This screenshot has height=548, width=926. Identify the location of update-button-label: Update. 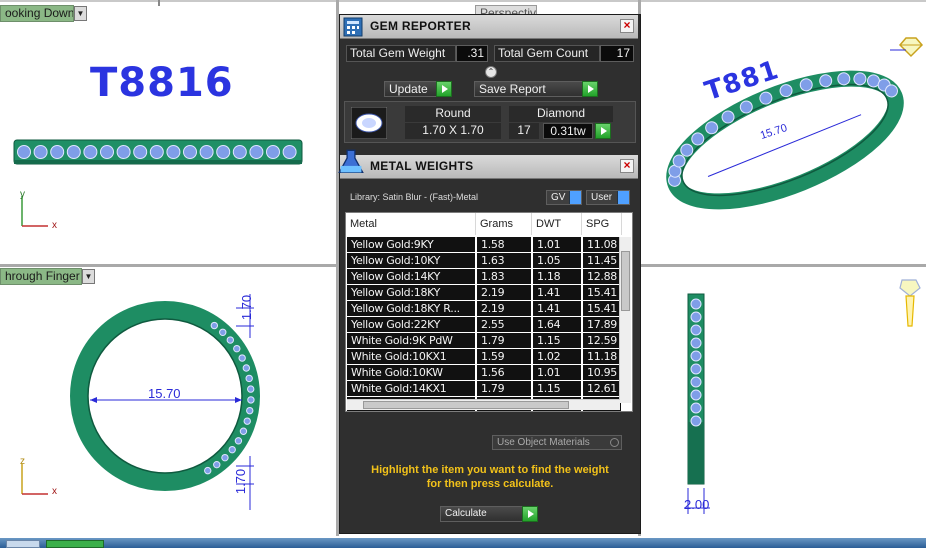
(408, 89).